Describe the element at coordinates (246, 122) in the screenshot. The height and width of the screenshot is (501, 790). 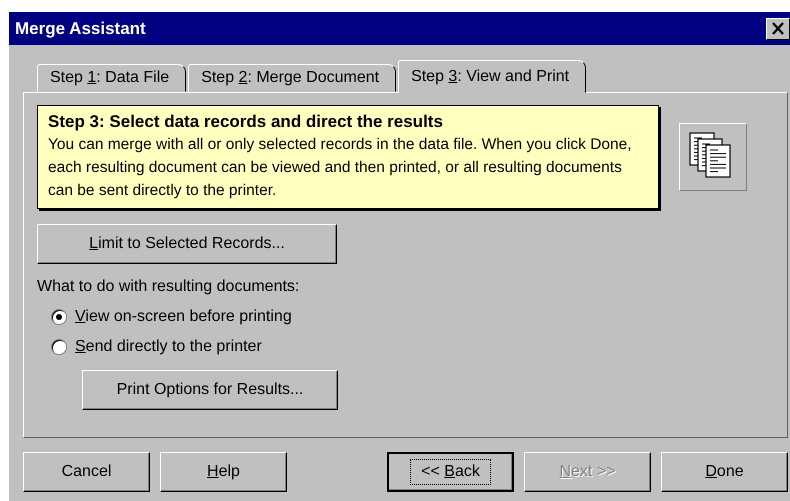
I see `step-heading: Step 3: Select data records and direct the results` at that location.